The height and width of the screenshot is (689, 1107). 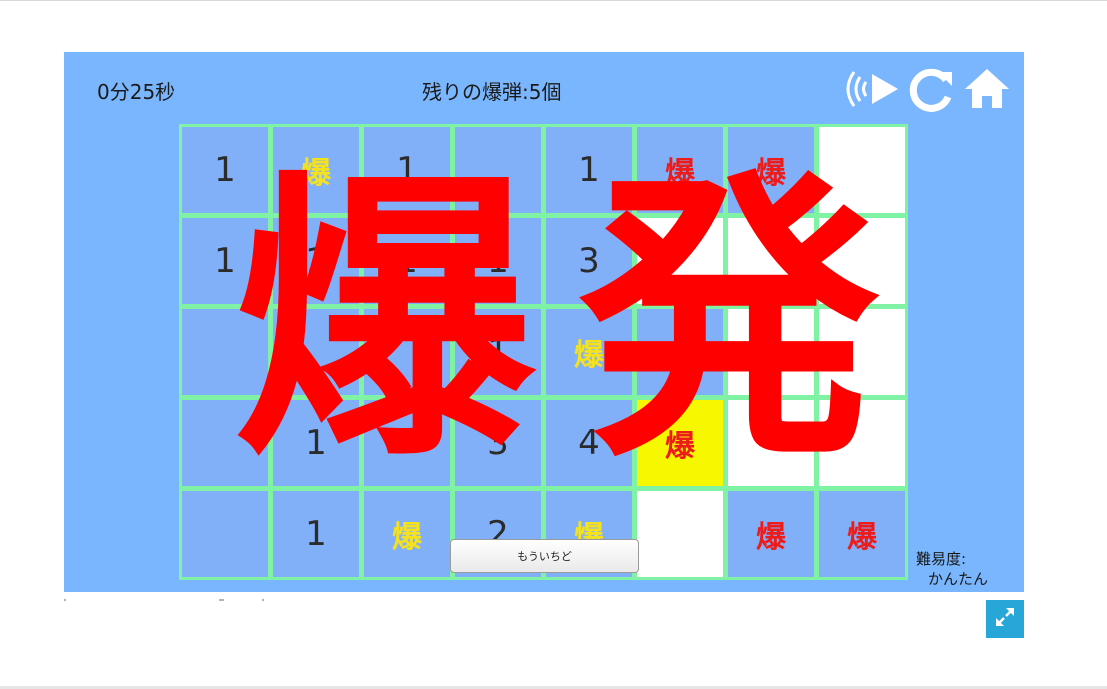 I want to click on cell-value: 4, so click(x=589, y=443).